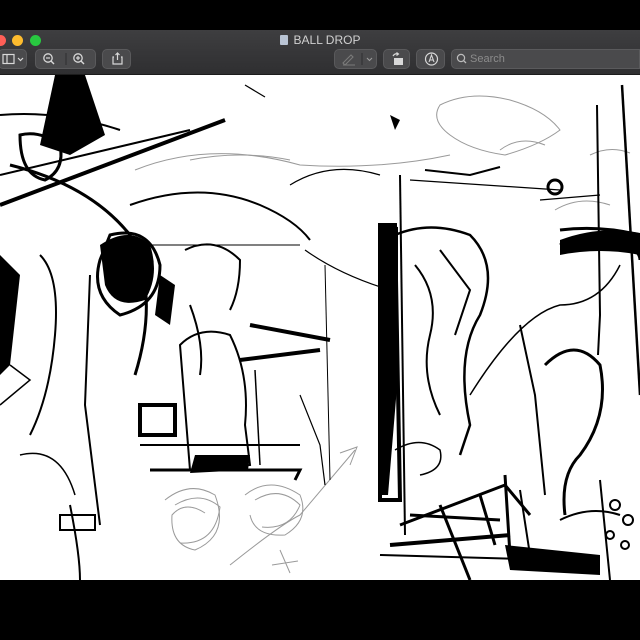  What do you see at coordinates (552, 59) in the screenshot?
I see `search-input` at bounding box center [552, 59].